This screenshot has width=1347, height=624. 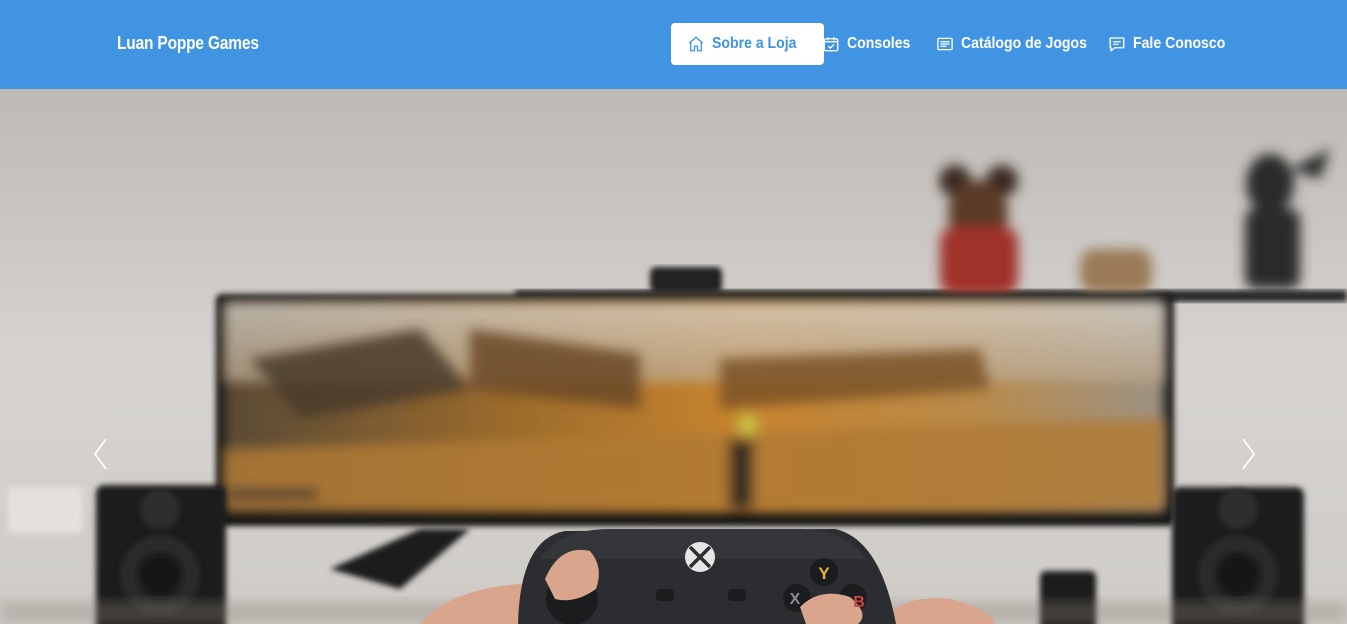 I want to click on brand-logo-text: Luan Poppe Games, so click(x=188, y=43).